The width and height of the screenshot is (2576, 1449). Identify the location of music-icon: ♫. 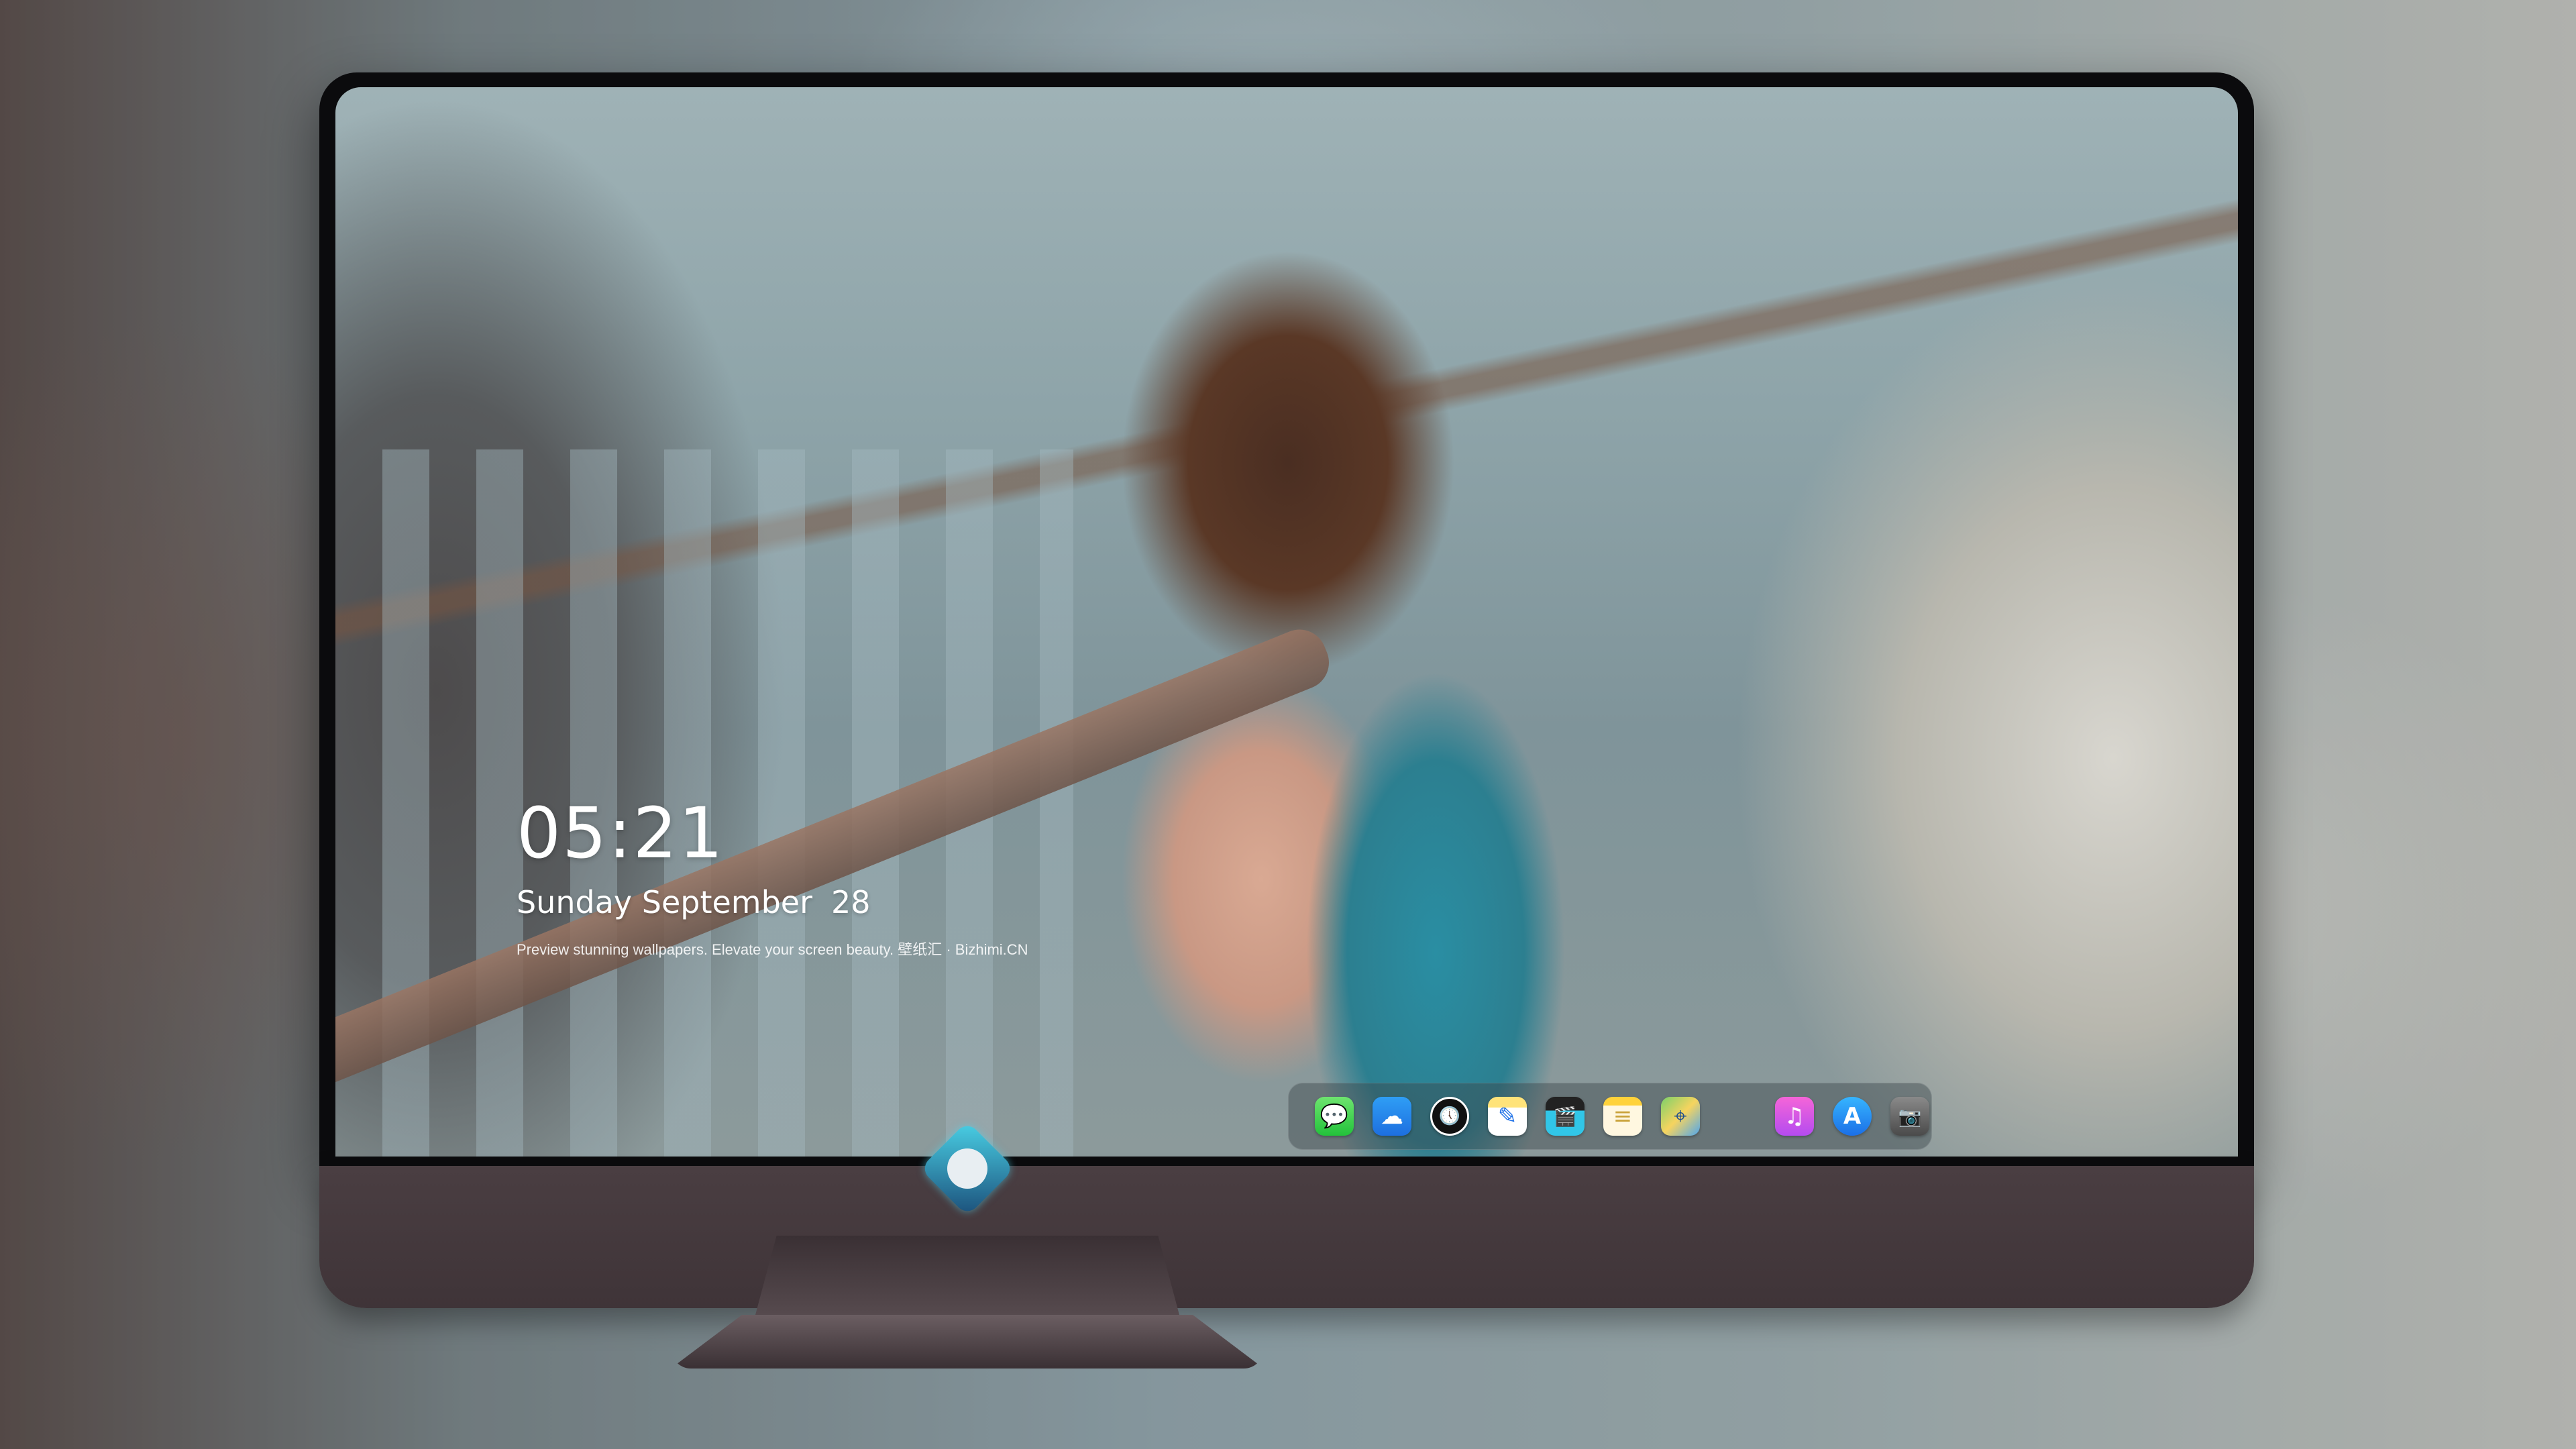
(1794, 1116).